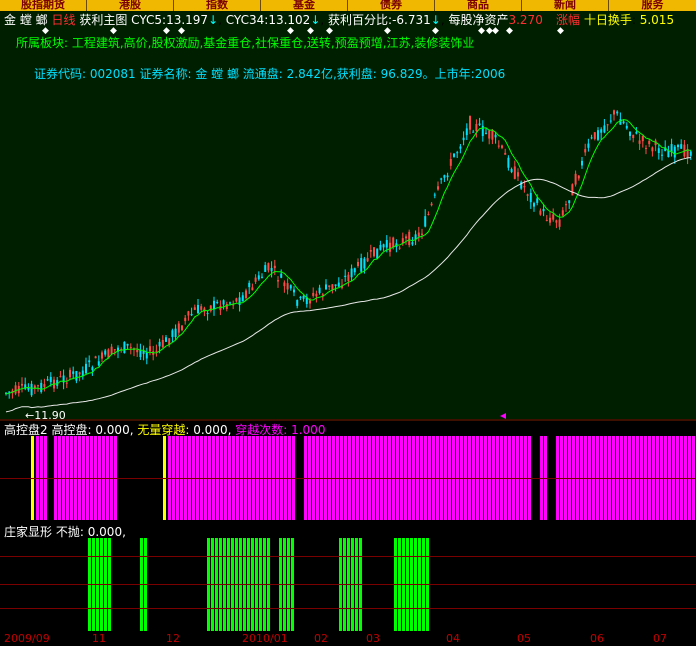 The image size is (696, 646). I want to click on count-value: 1.000, so click(308, 430).